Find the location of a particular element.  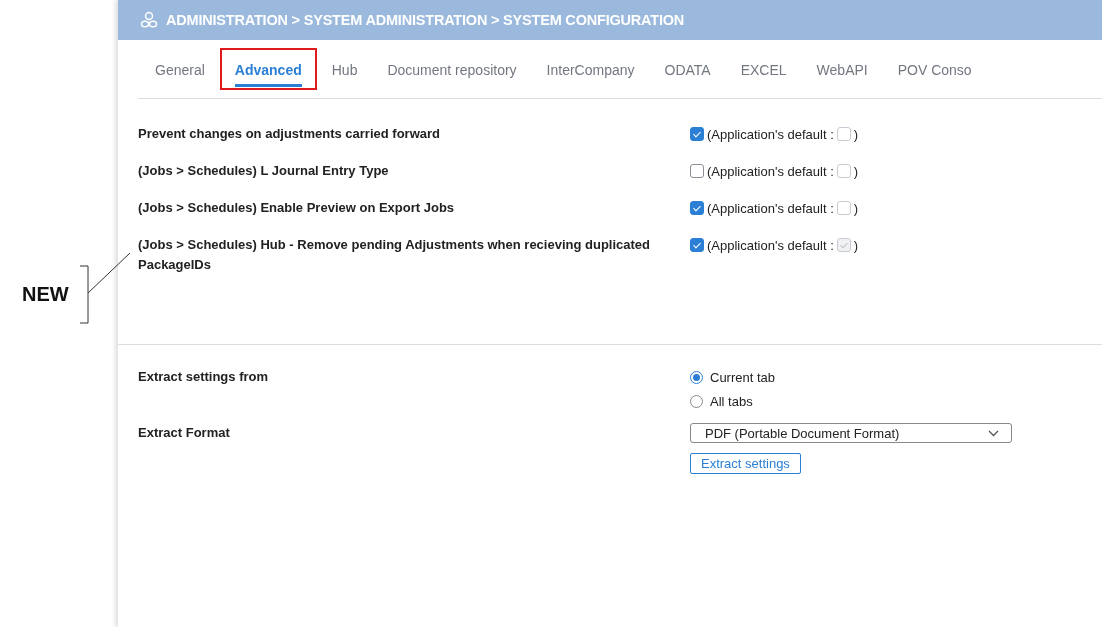

tab: Hub is located at coordinates (344, 68).